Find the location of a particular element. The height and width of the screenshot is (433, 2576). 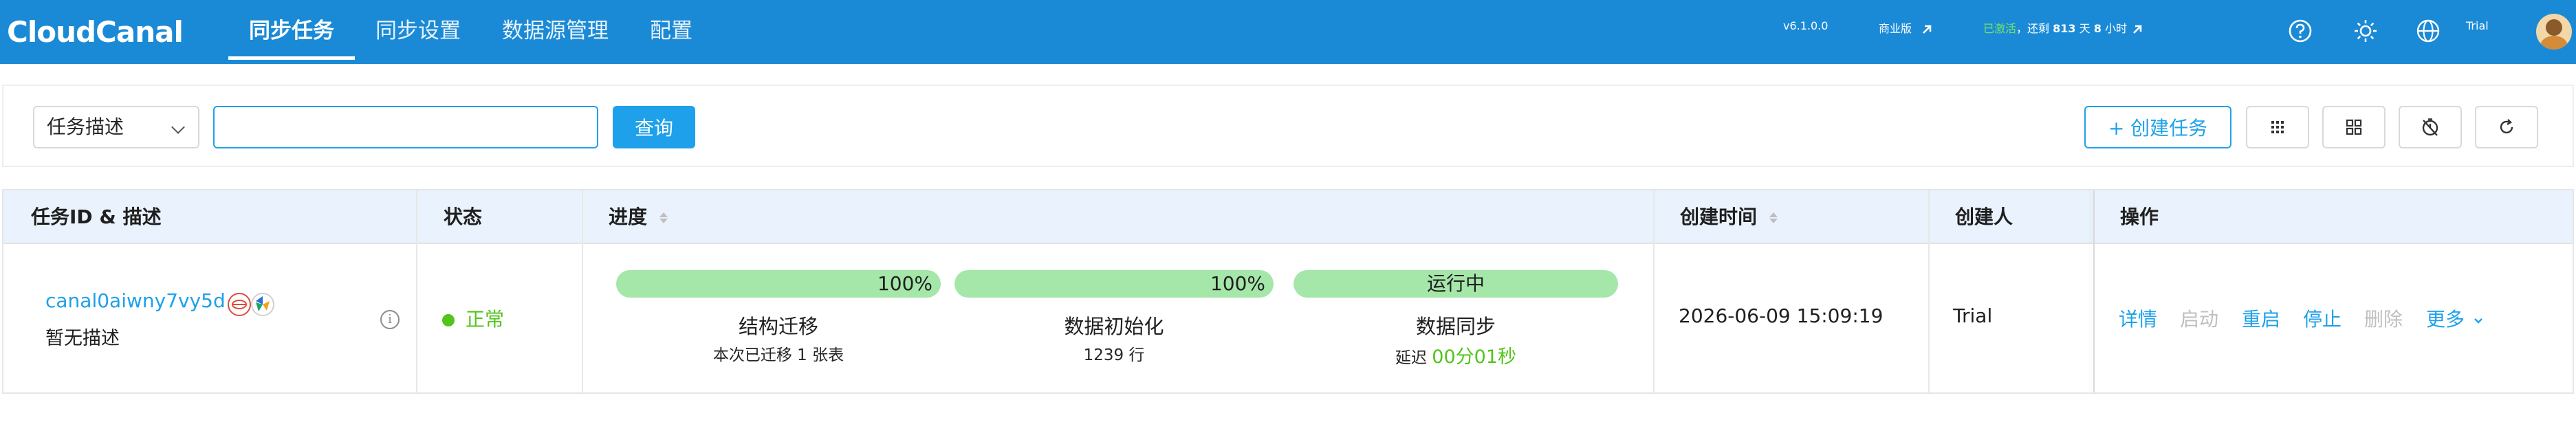

help-button is located at coordinates (2300, 32).